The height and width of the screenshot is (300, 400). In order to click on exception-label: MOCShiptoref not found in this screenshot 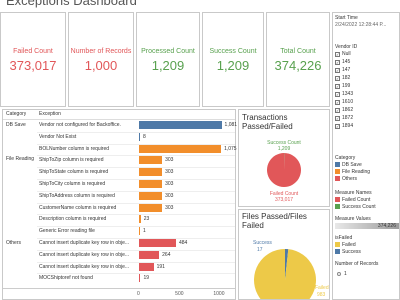, I will do `click(66, 278)`.